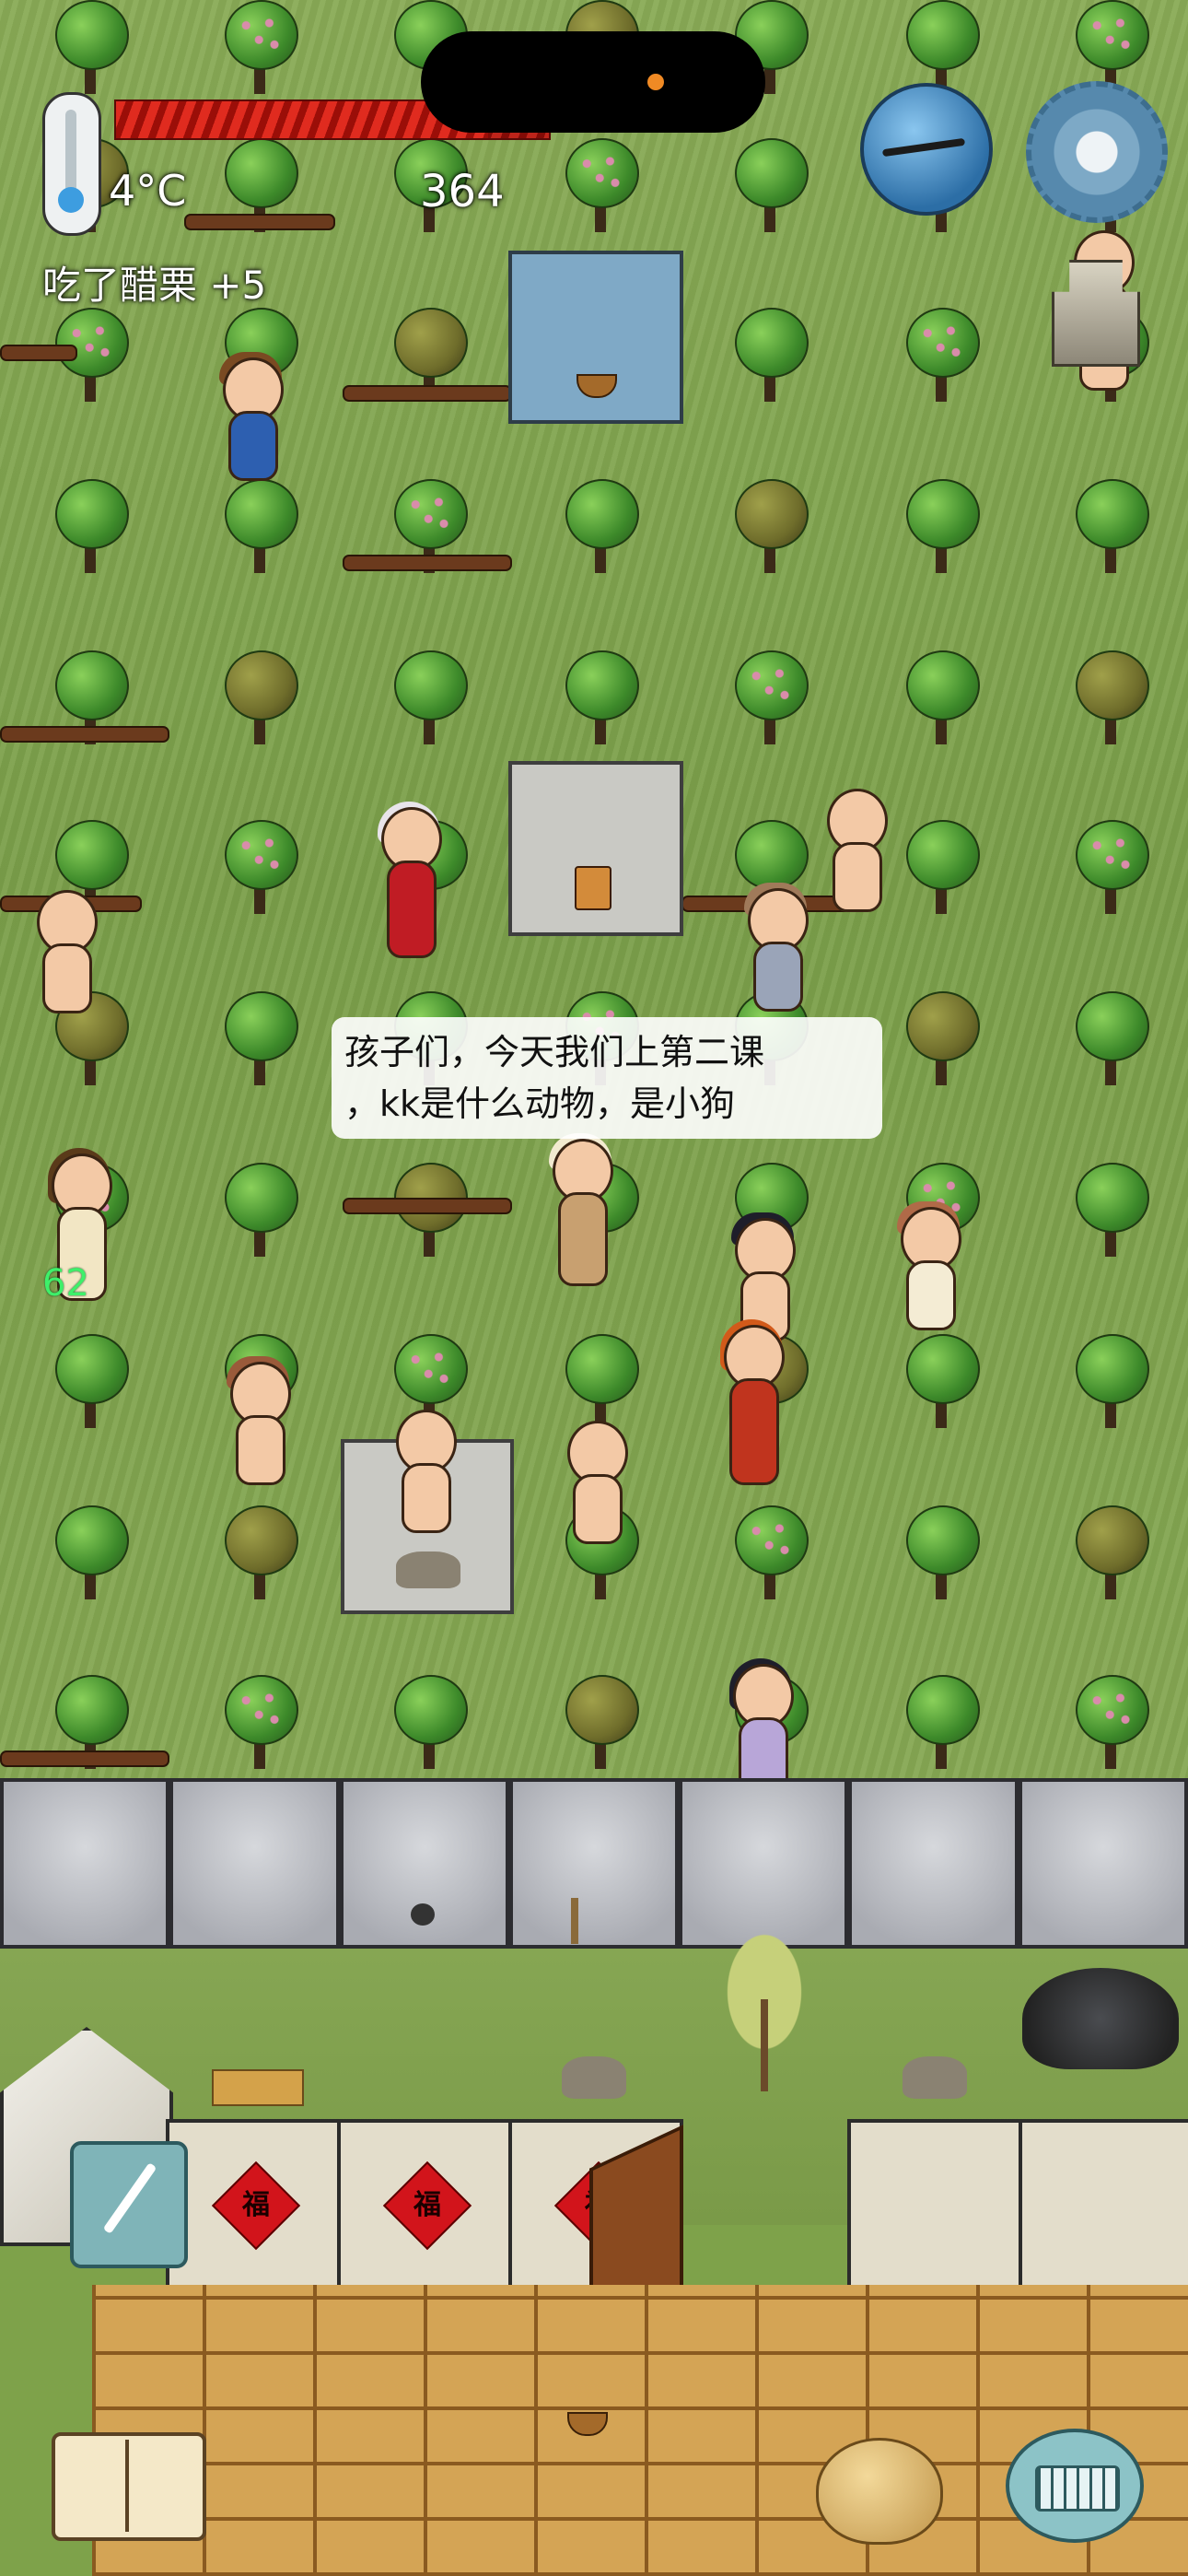 This screenshot has height=2576, width=1188. Describe the element at coordinates (926, 149) in the screenshot. I see `compass-icon` at that location.